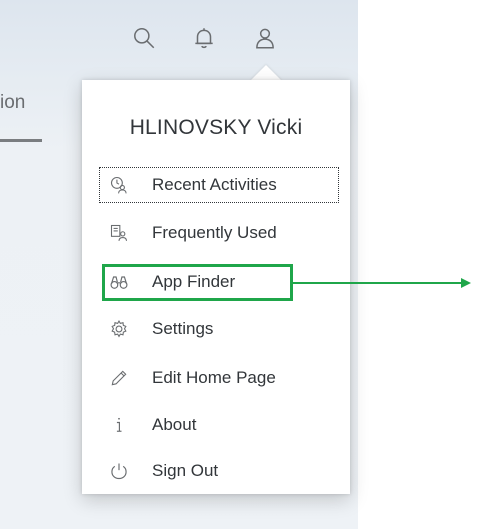 The height and width of the screenshot is (529, 478). What do you see at coordinates (214, 377) in the screenshot?
I see `menu-item-label: Edit Home Page` at bounding box center [214, 377].